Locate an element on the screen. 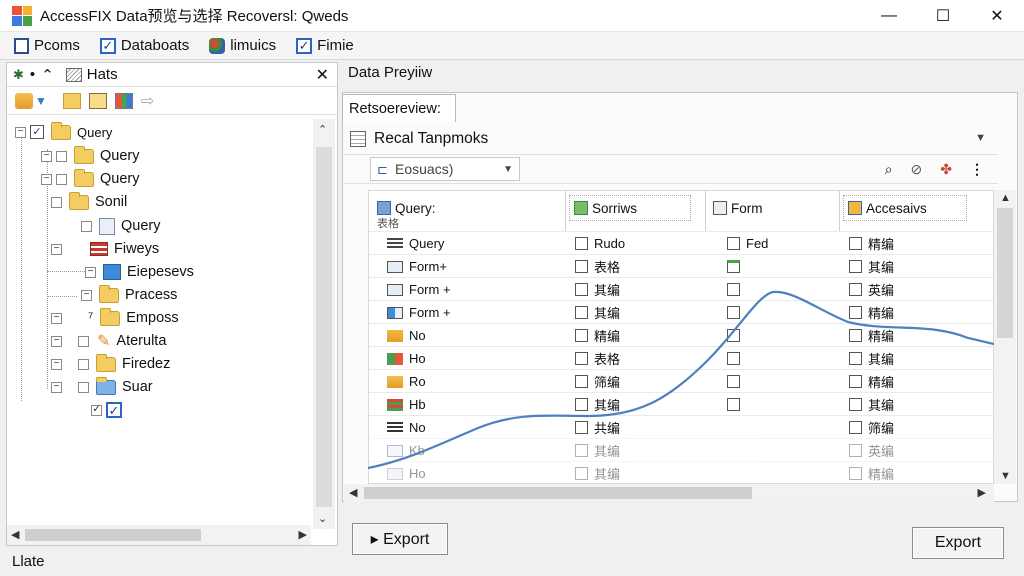  minimize-button: — is located at coordinates (889, 16).